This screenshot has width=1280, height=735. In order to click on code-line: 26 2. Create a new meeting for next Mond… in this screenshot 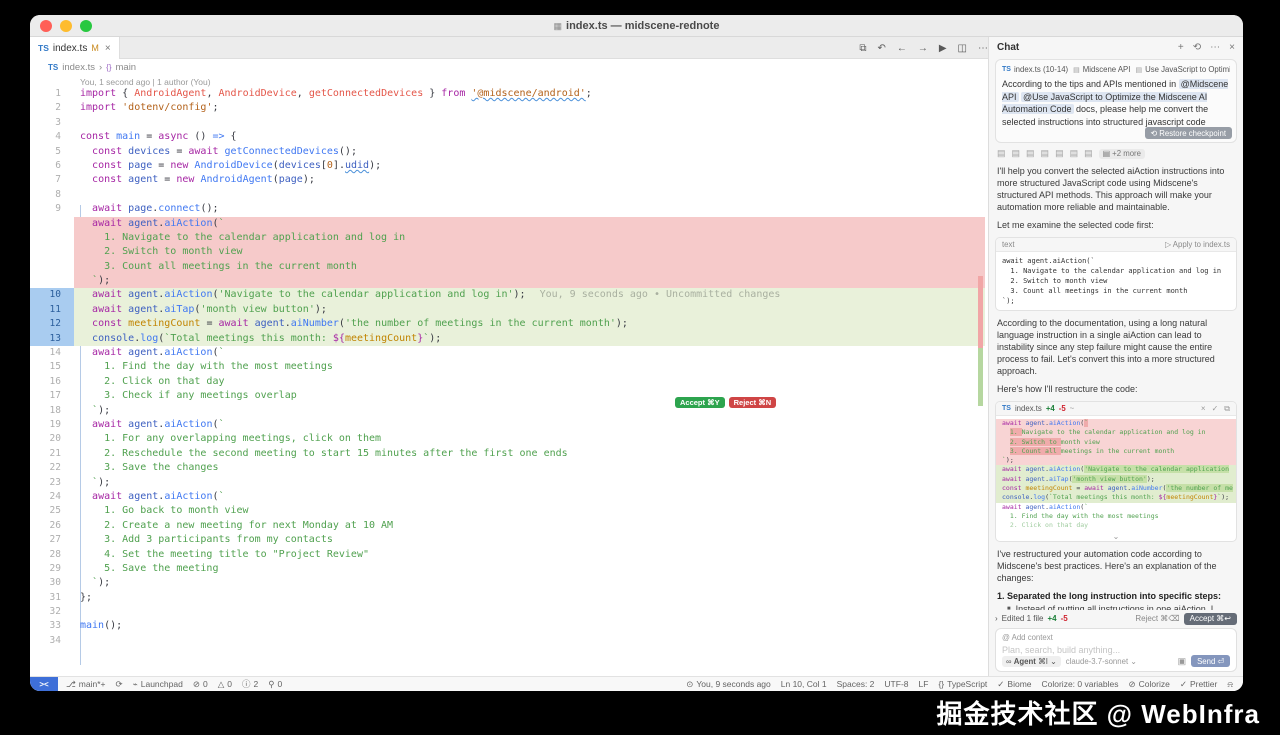, I will do `click(507, 526)`.